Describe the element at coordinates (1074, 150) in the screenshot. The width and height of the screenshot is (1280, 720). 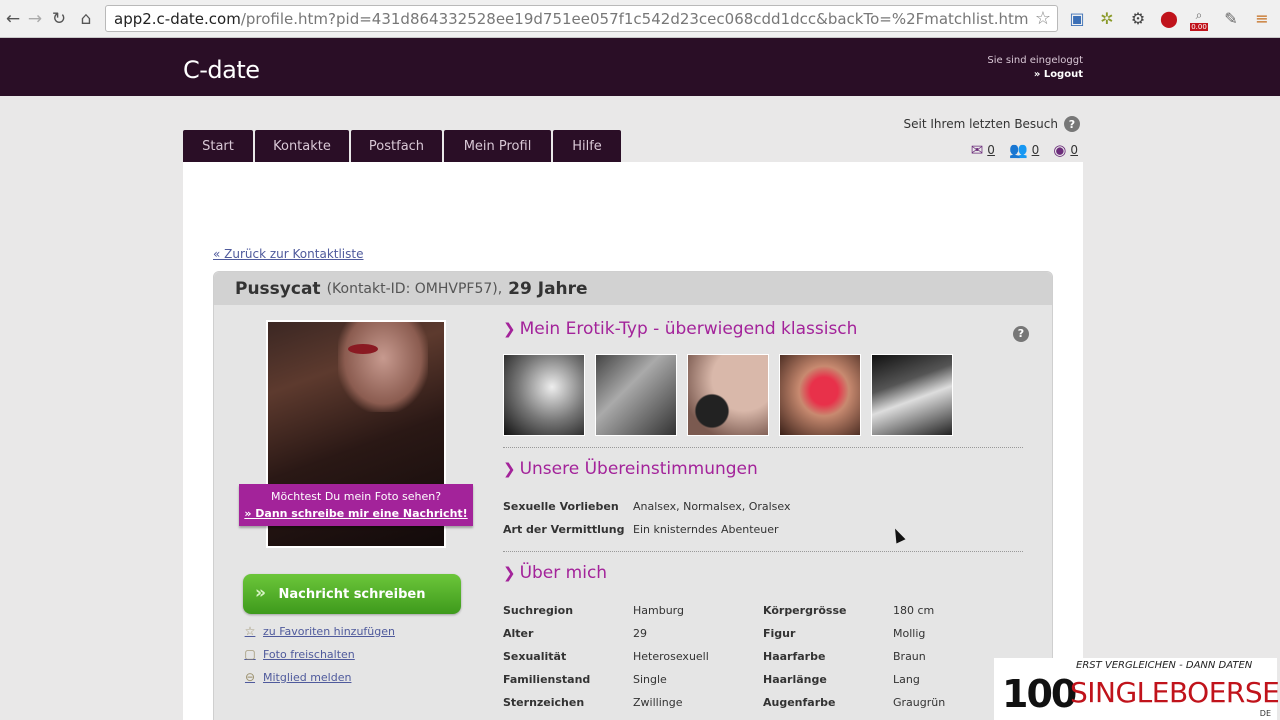
I see `views-count: 0` at that location.